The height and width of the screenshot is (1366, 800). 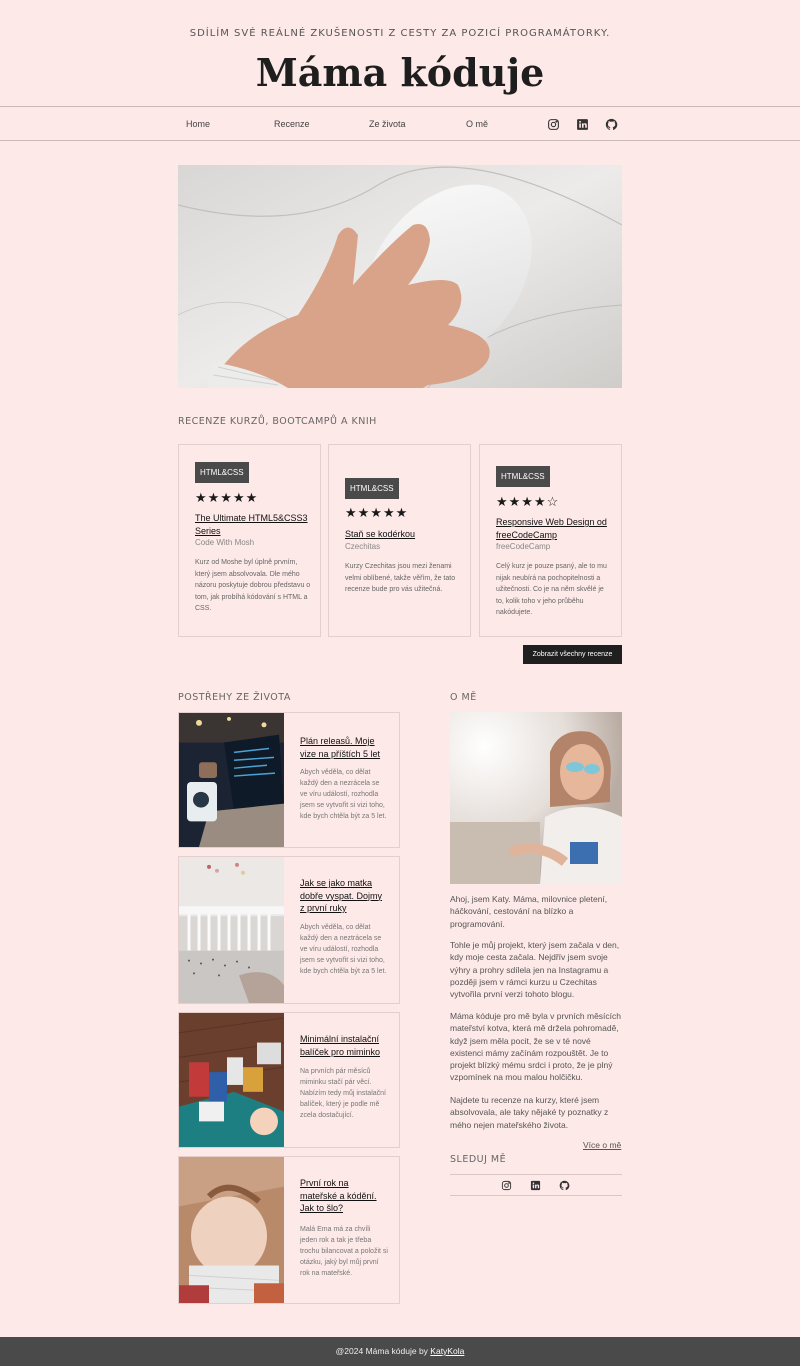 What do you see at coordinates (387, 124) in the screenshot?
I see `nav-item-ze-zivota: Ze života` at bounding box center [387, 124].